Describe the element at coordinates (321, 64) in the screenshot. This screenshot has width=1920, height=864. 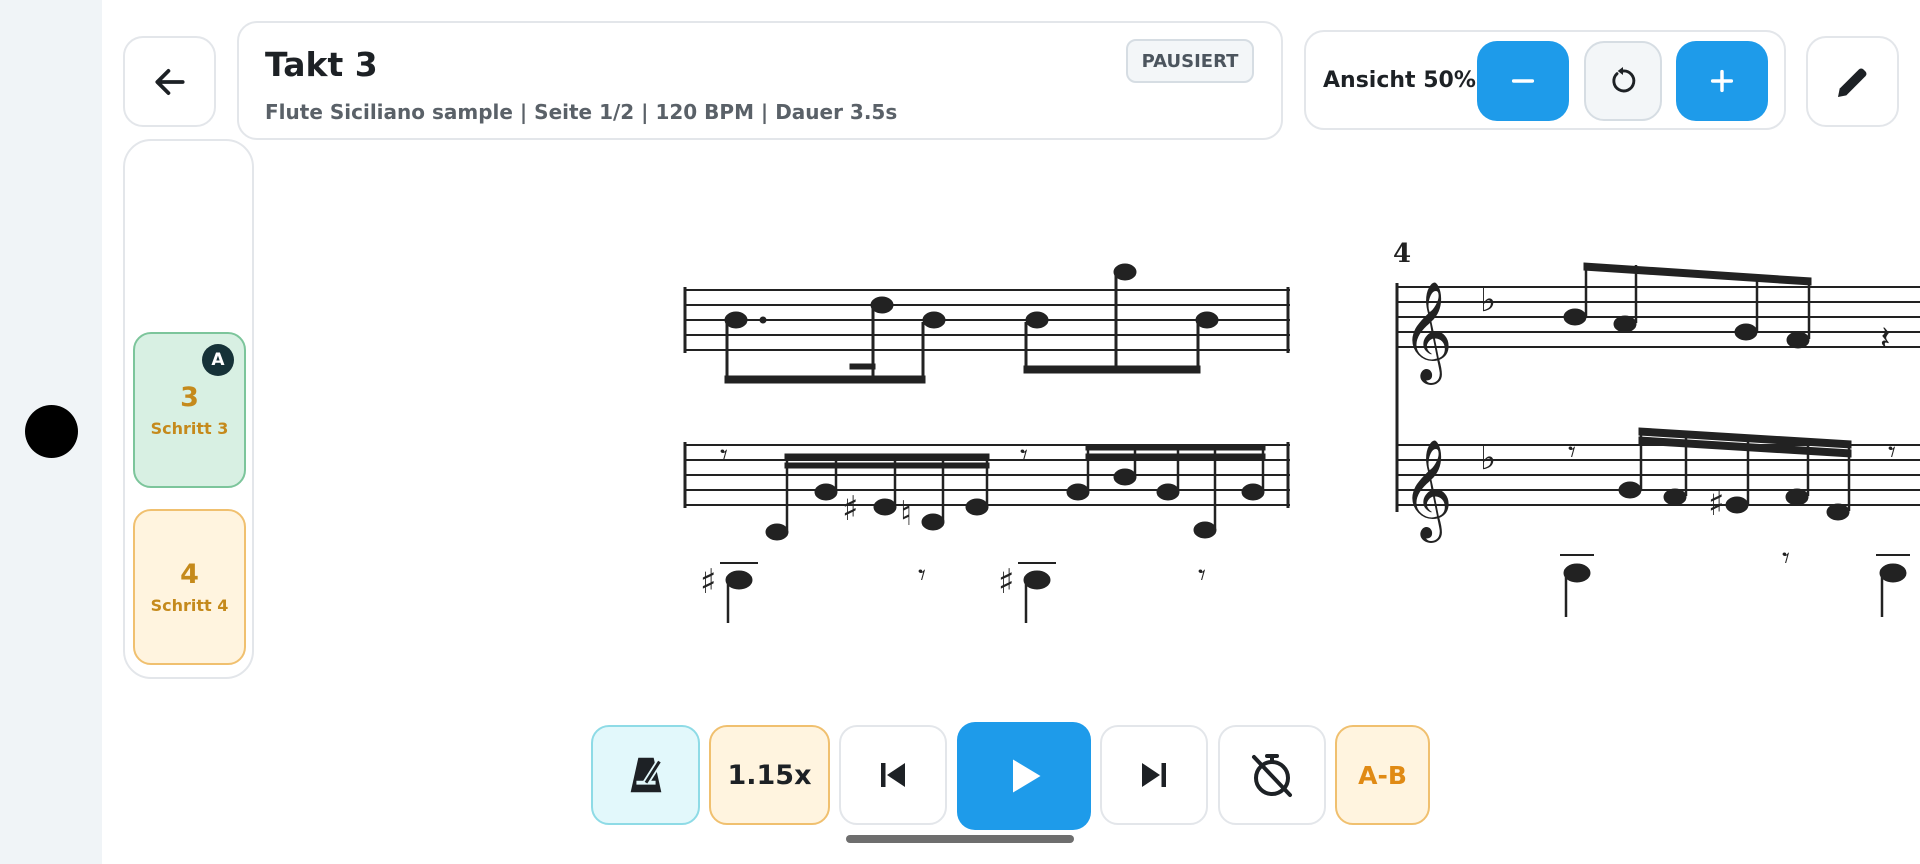
I see `page-title: Takt 3` at that location.